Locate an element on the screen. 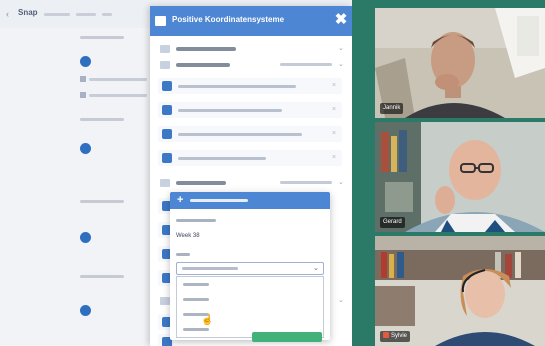  app-logo: Snap is located at coordinates (28, 12).